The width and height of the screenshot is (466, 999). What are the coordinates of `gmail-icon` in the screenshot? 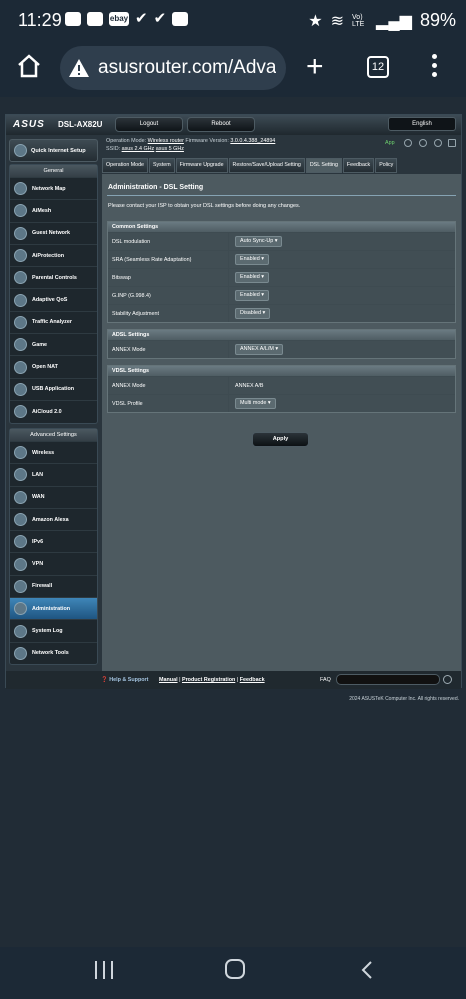 It's located at (95, 19).